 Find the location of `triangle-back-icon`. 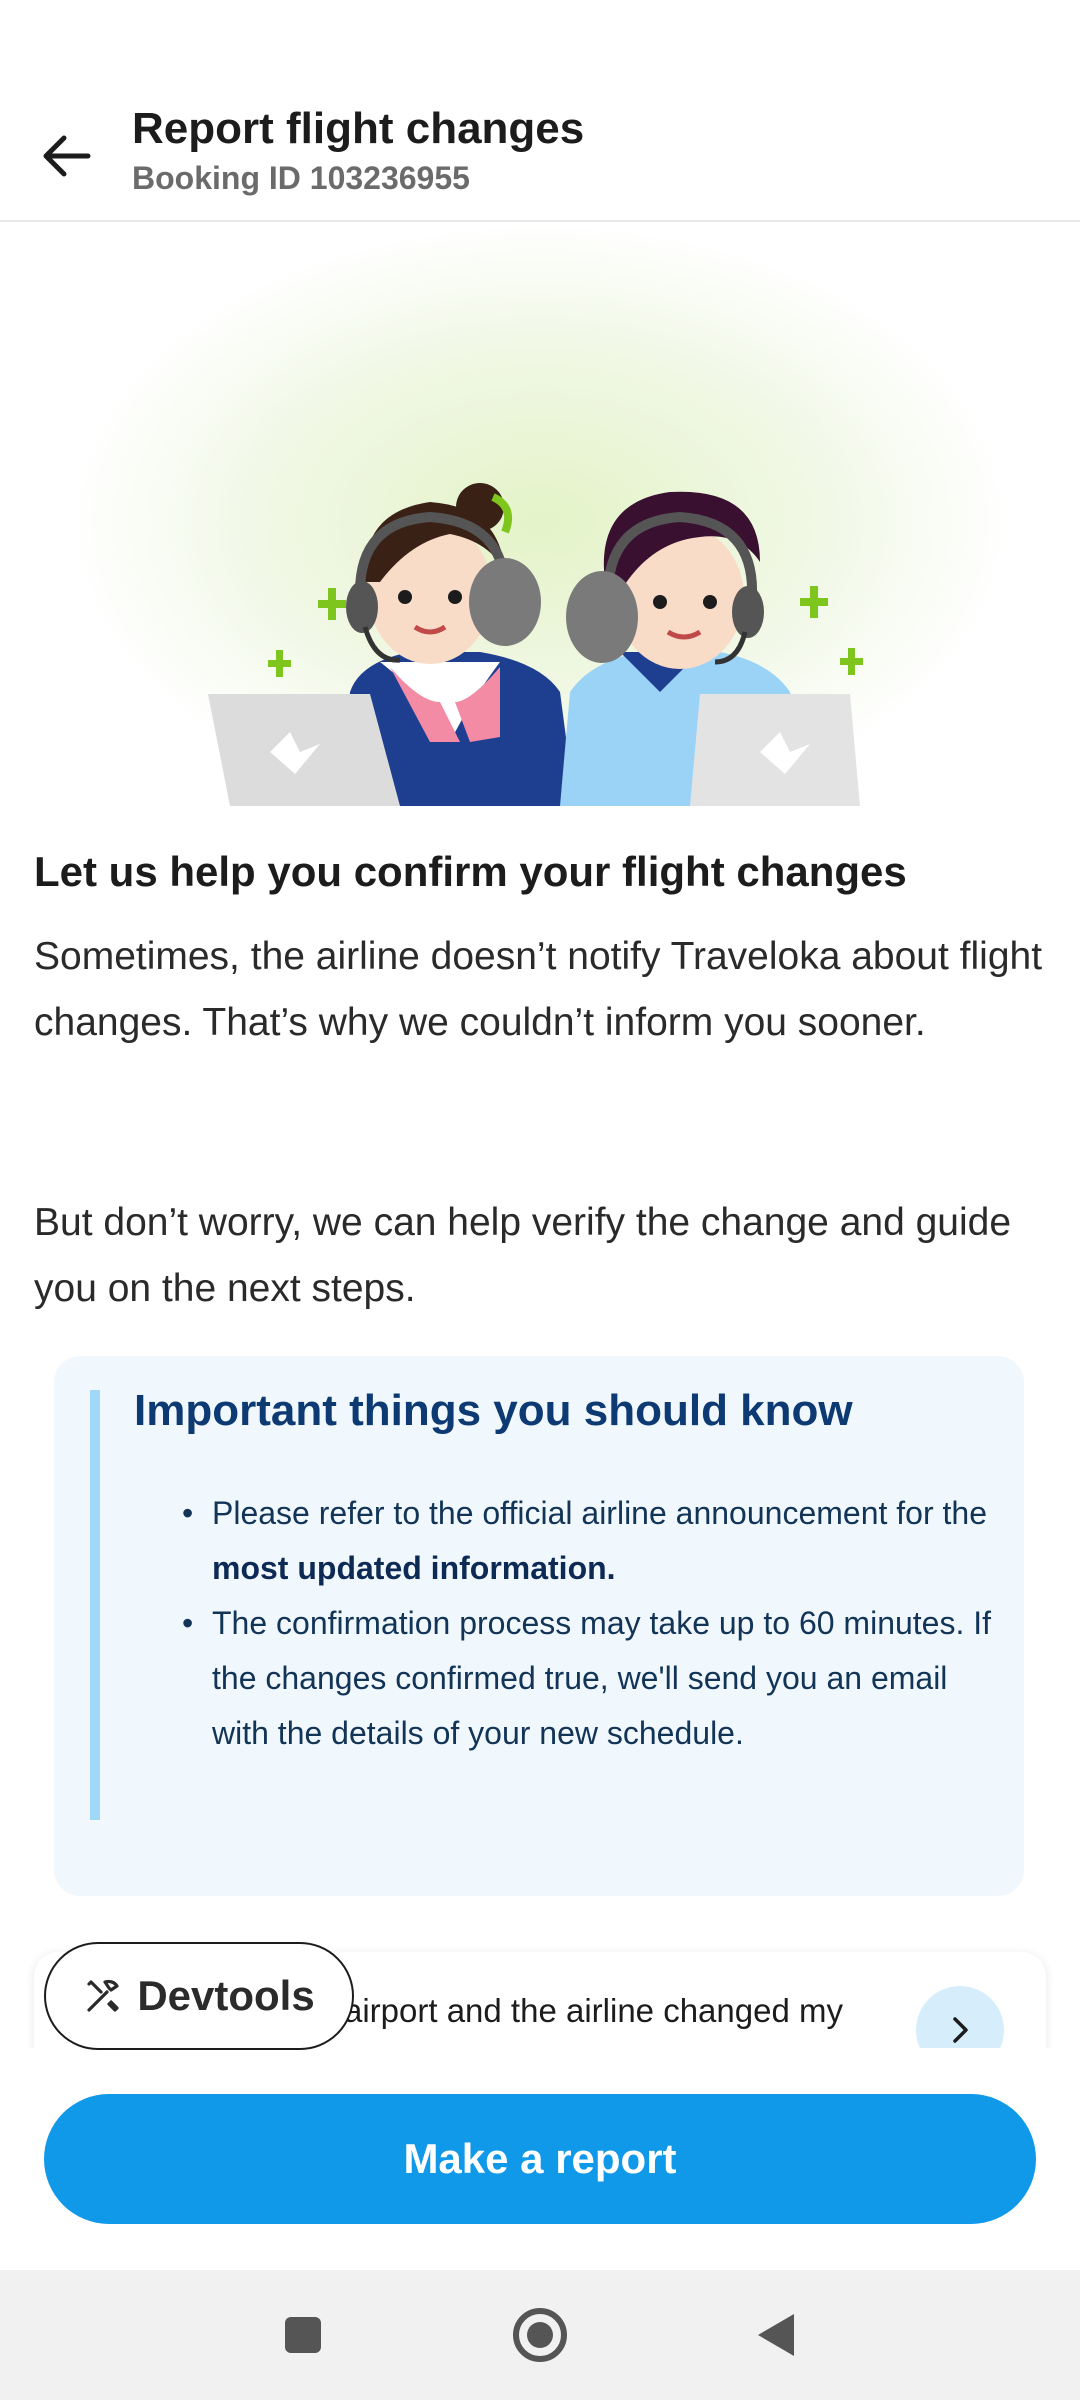

triangle-back-icon is located at coordinates (776, 2335).